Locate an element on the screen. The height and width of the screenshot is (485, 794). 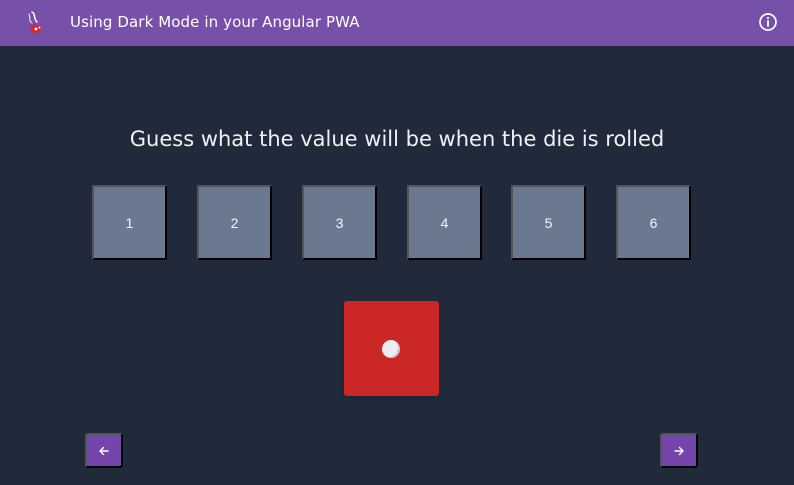
guess-choice-4: 4 is located at coordinates (444, 222).